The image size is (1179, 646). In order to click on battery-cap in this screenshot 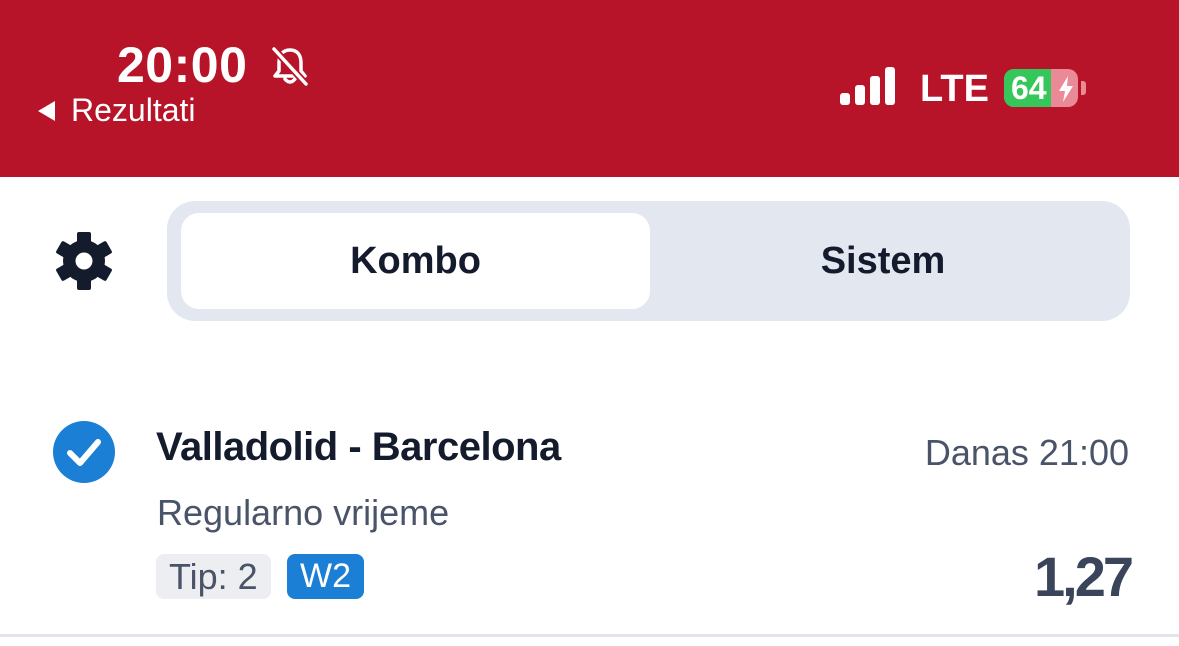, I will do `click(1083, 88)`.